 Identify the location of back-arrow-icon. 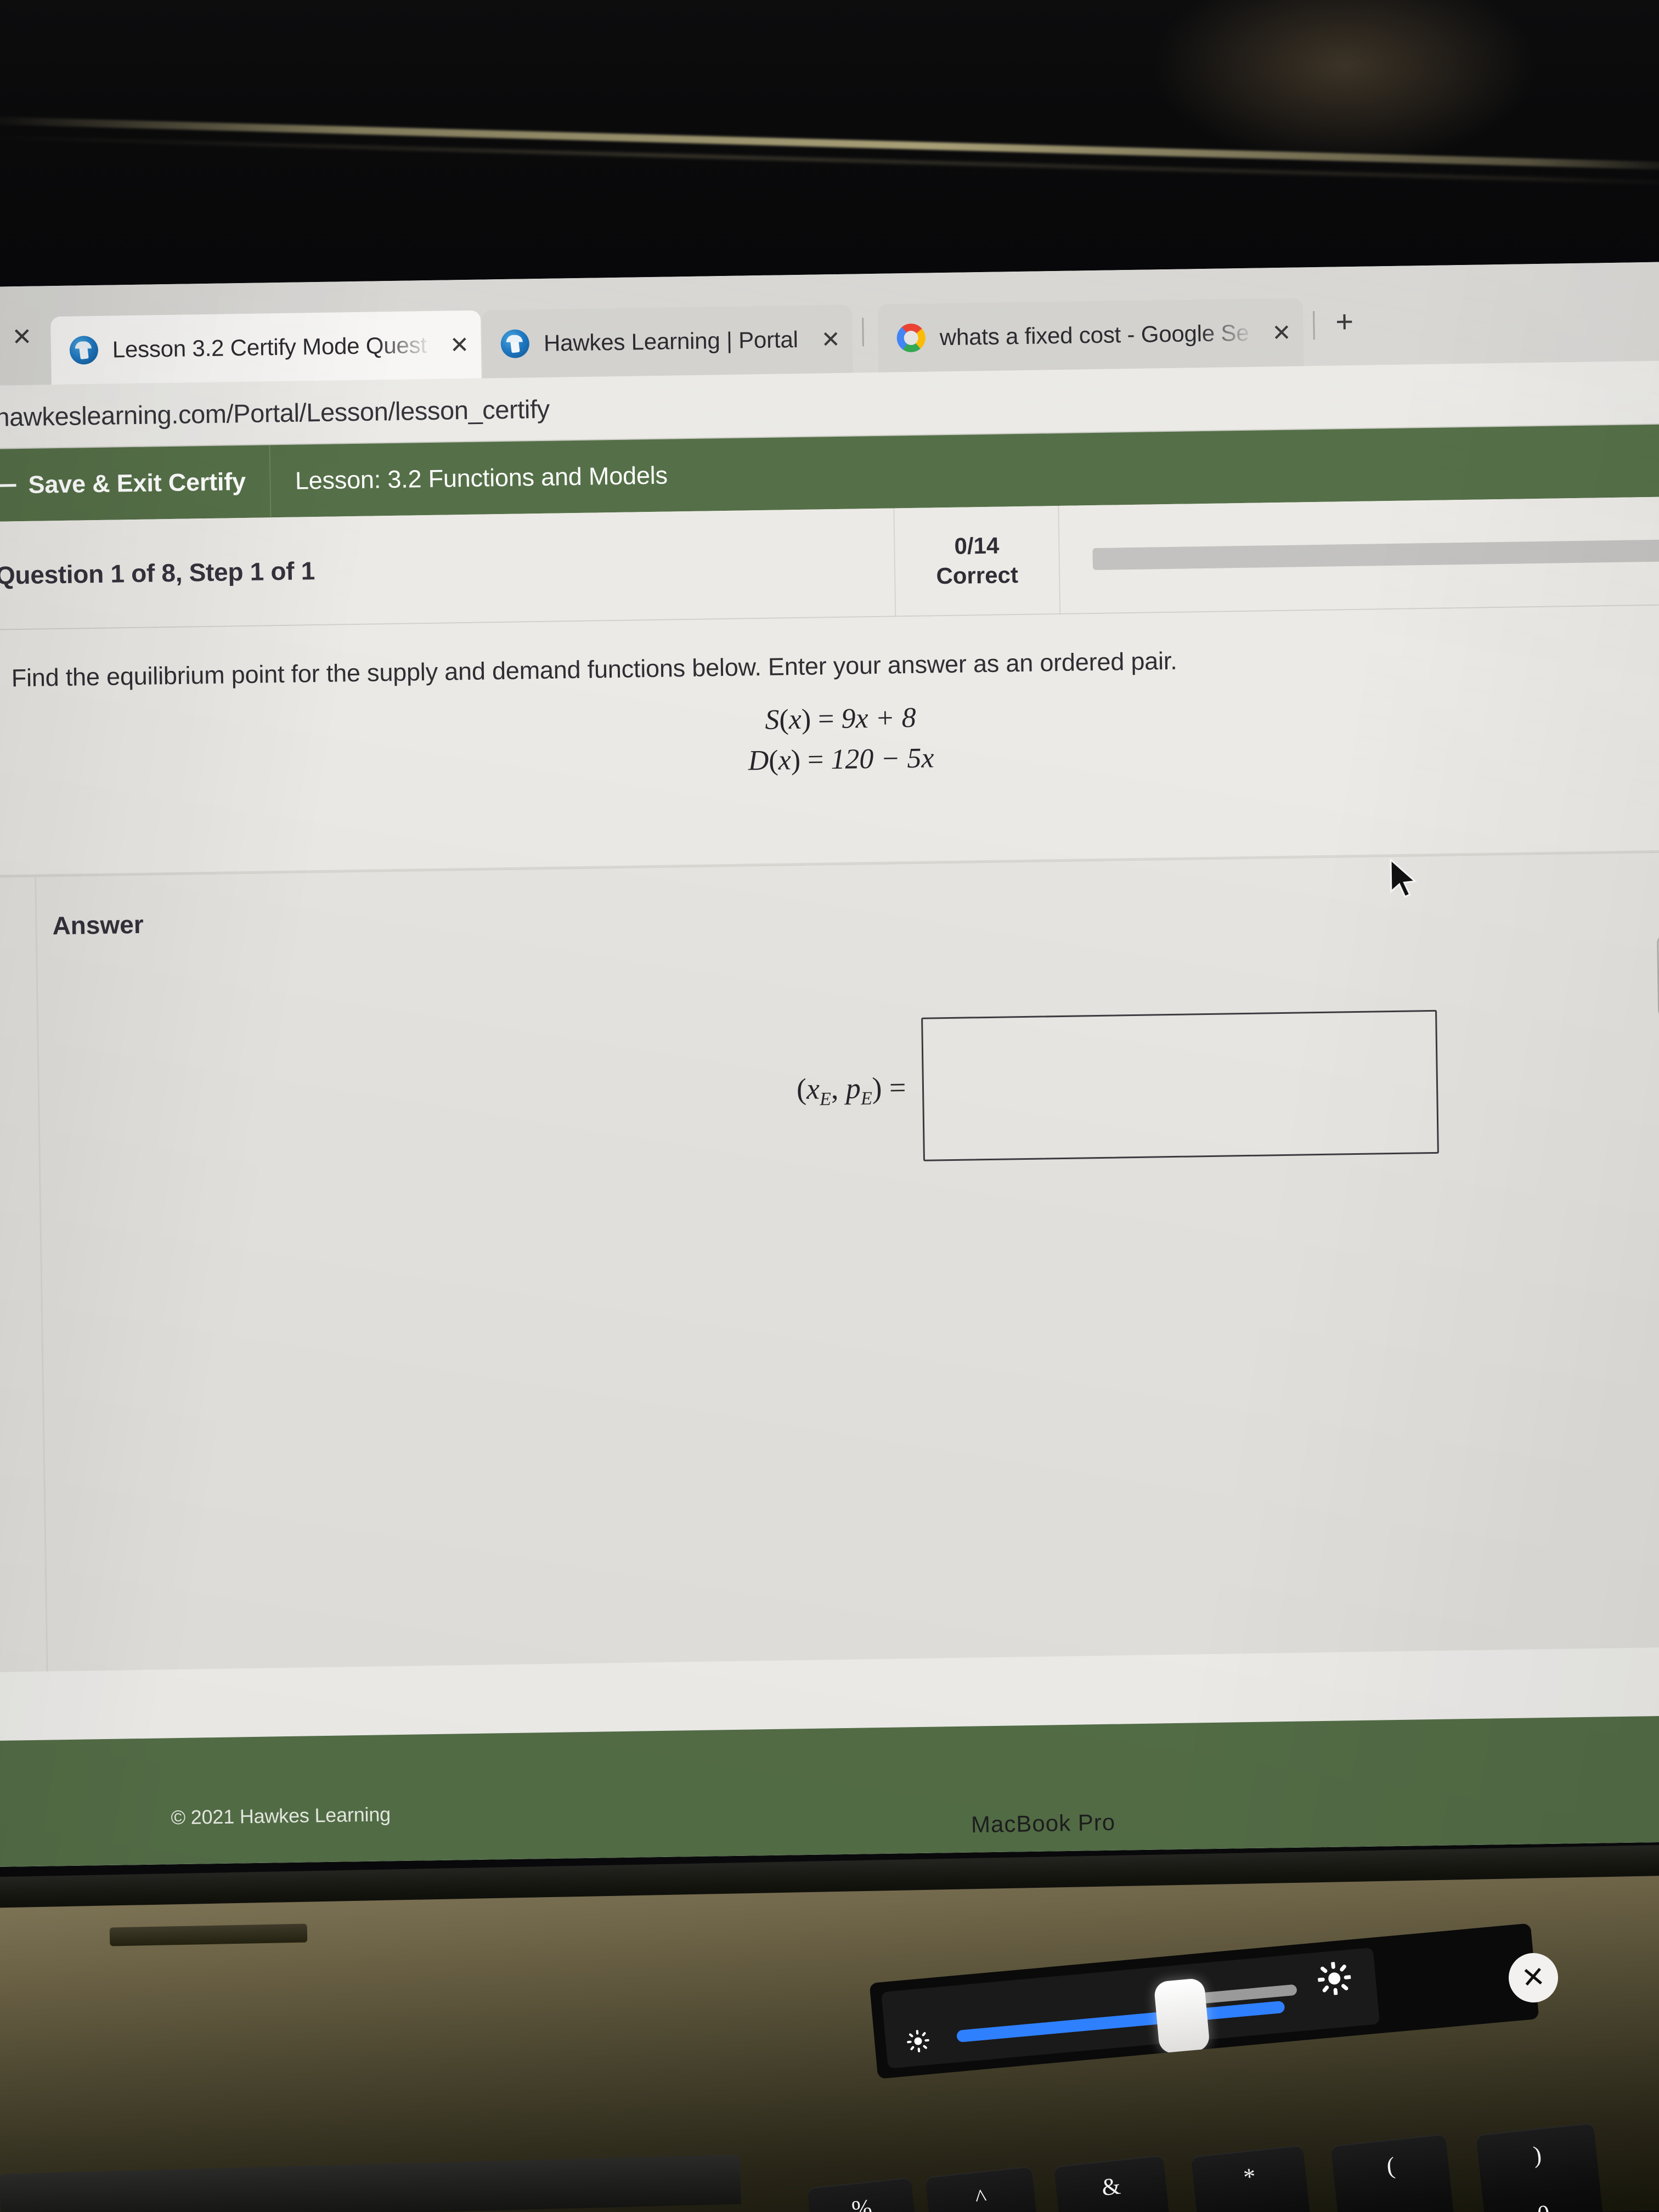
(8, 485).